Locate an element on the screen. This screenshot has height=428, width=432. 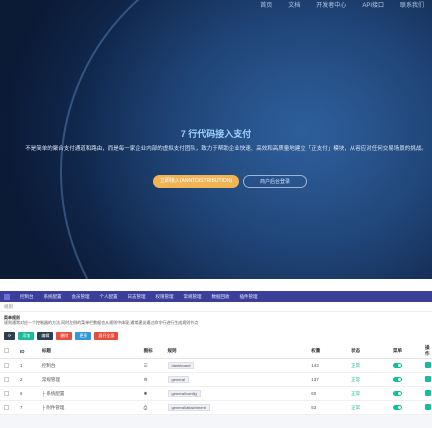
table-row: 1 控制台 ☰ dashboard 143 正常 is located at coordinates (216, 365).